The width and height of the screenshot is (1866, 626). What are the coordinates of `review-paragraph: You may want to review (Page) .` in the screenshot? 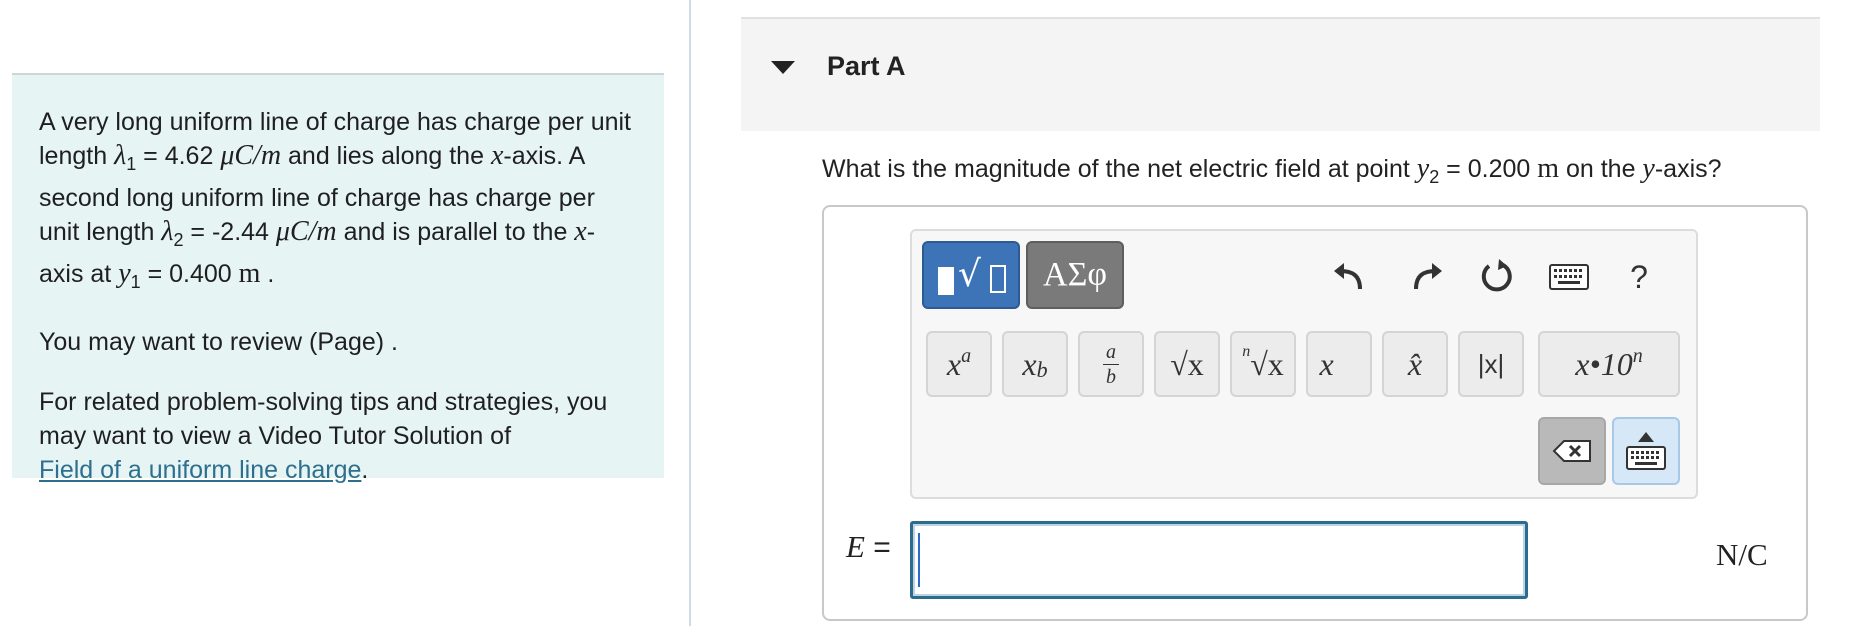 It's located at (218, 342).